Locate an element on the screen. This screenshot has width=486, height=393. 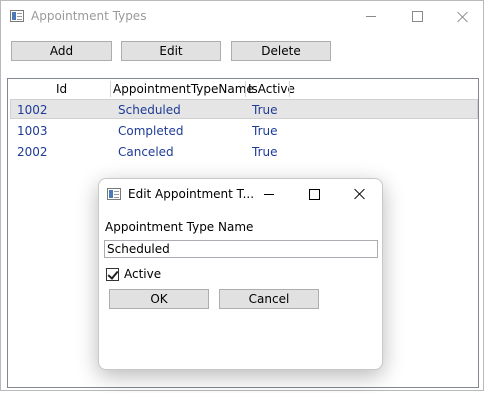
active-checkbox-label: Active is located at coordinates (142, 274).